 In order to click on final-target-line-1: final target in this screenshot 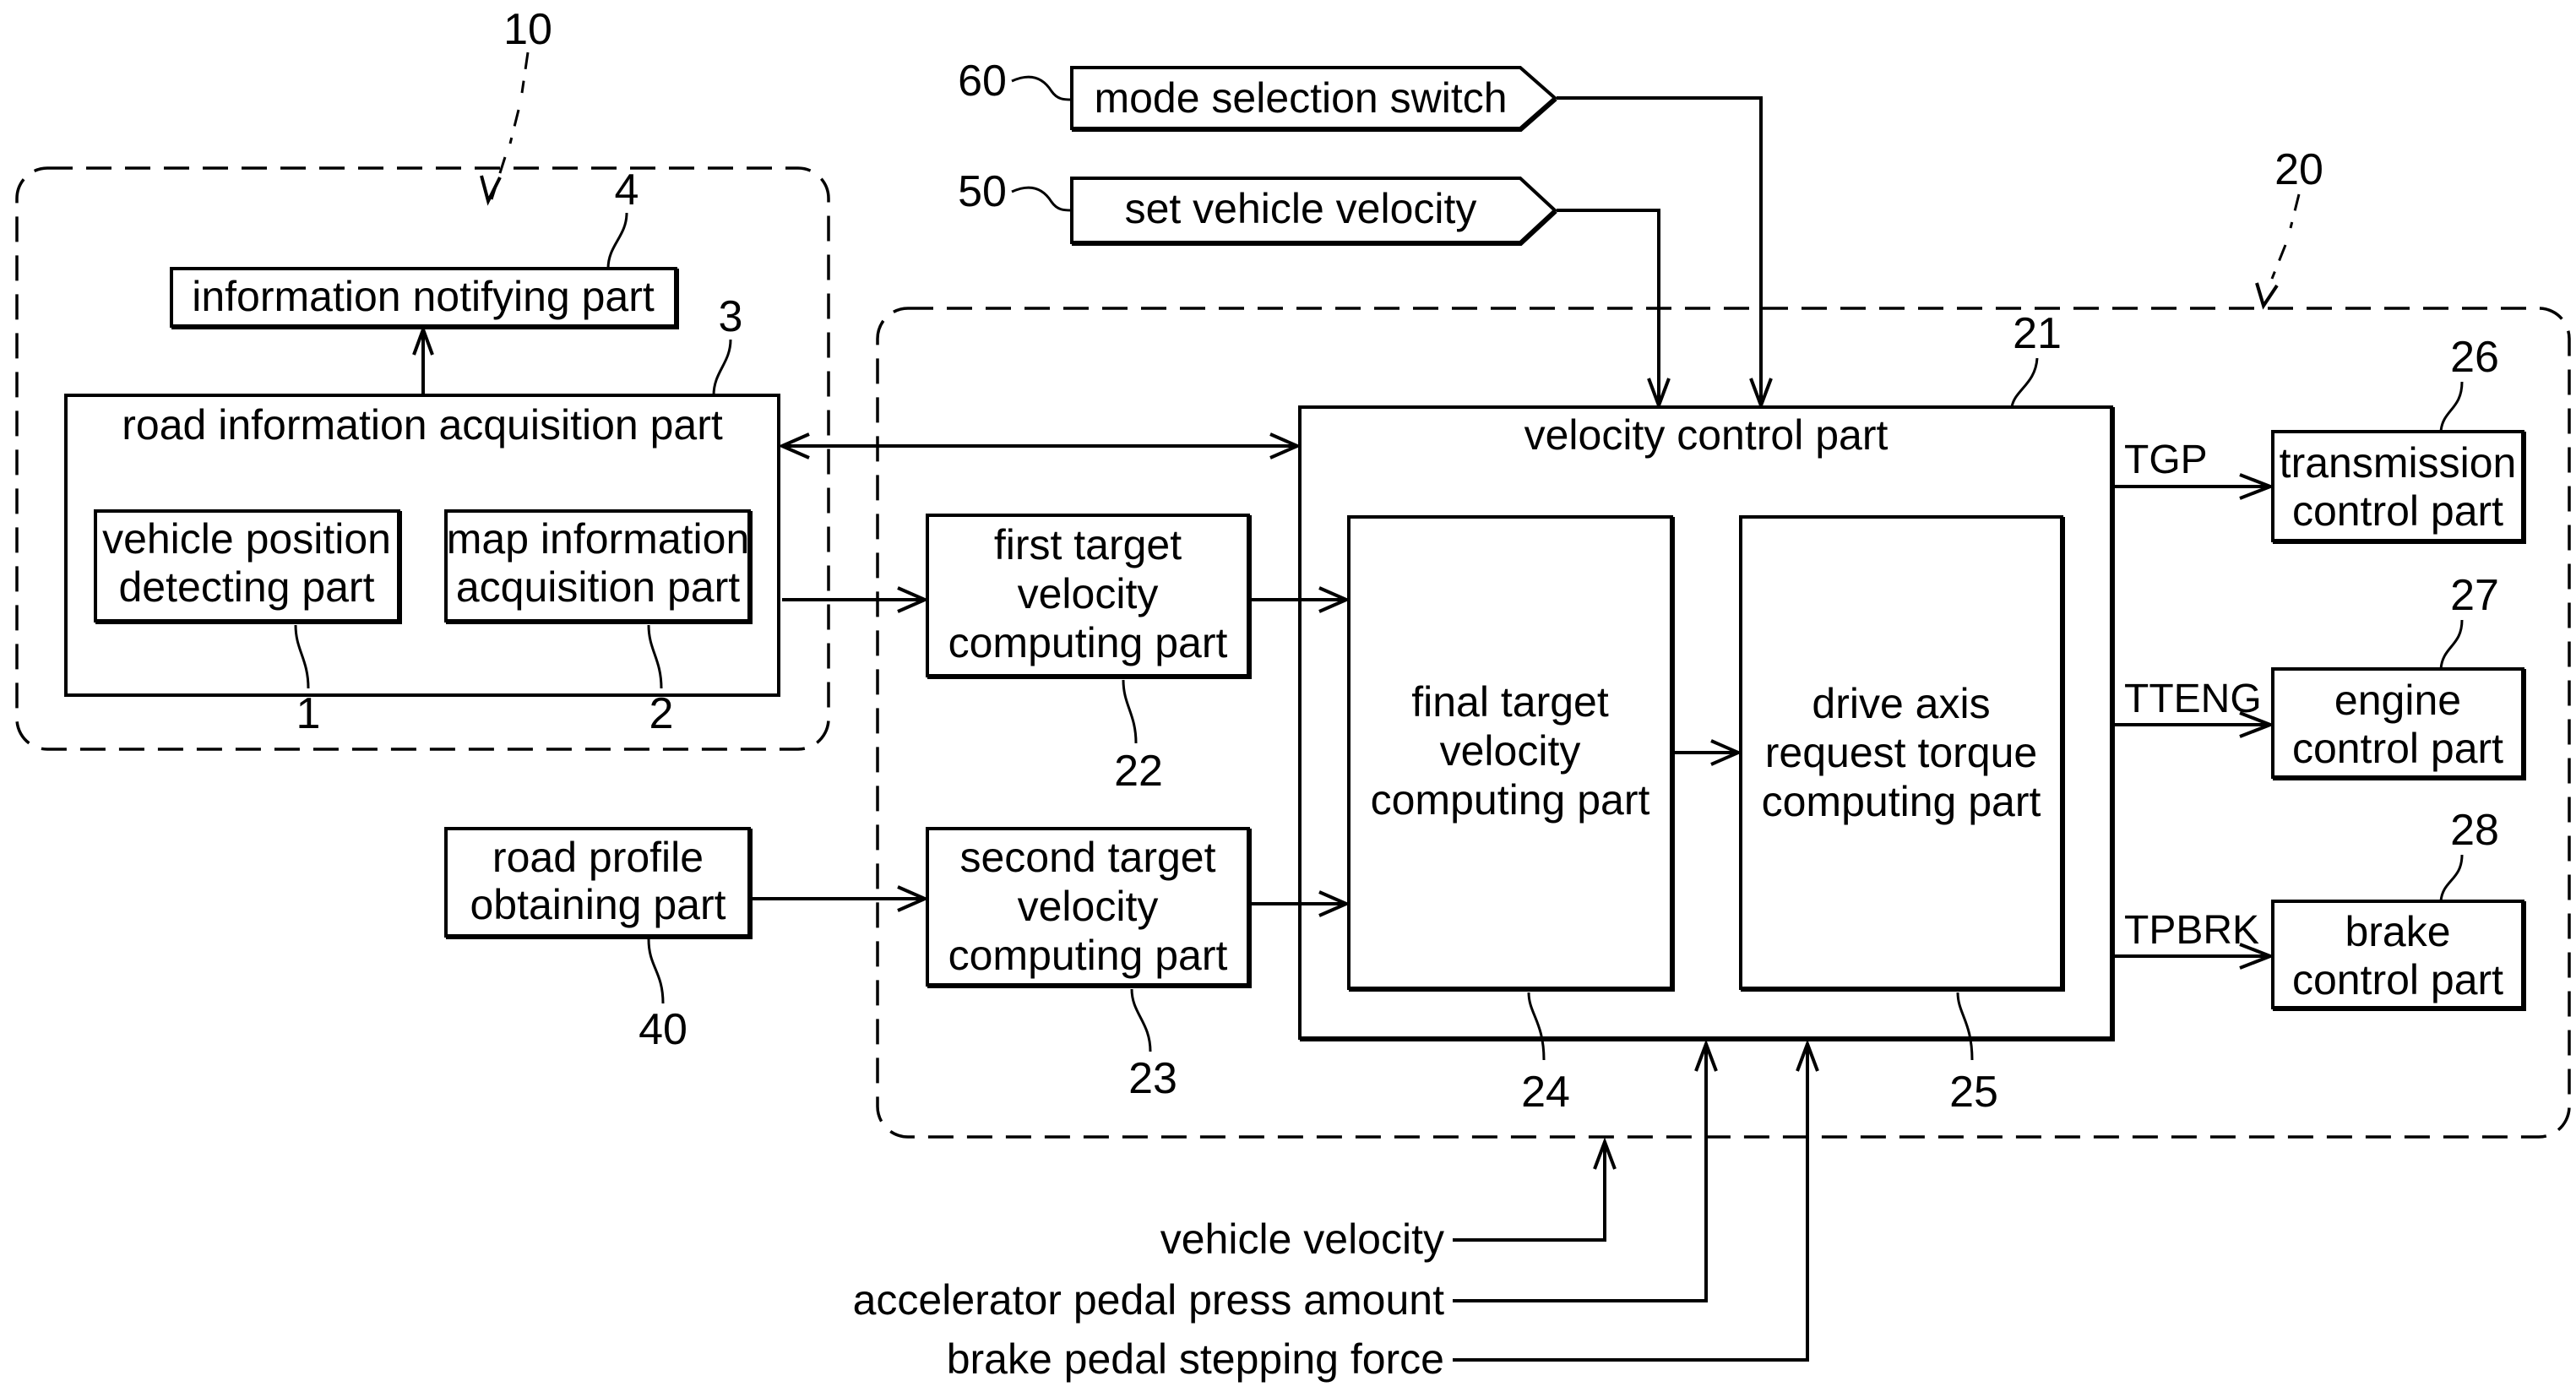, I will do `click(1510, 702)`.